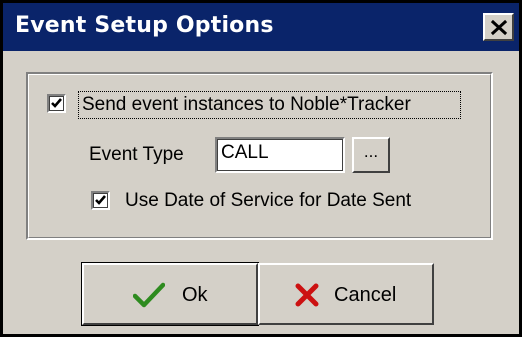 The image size is (522, 337). What do you see at coordinates (149, 297) in the screenshot?
I see `checkmark-icon` at bounding box center [149, 297].